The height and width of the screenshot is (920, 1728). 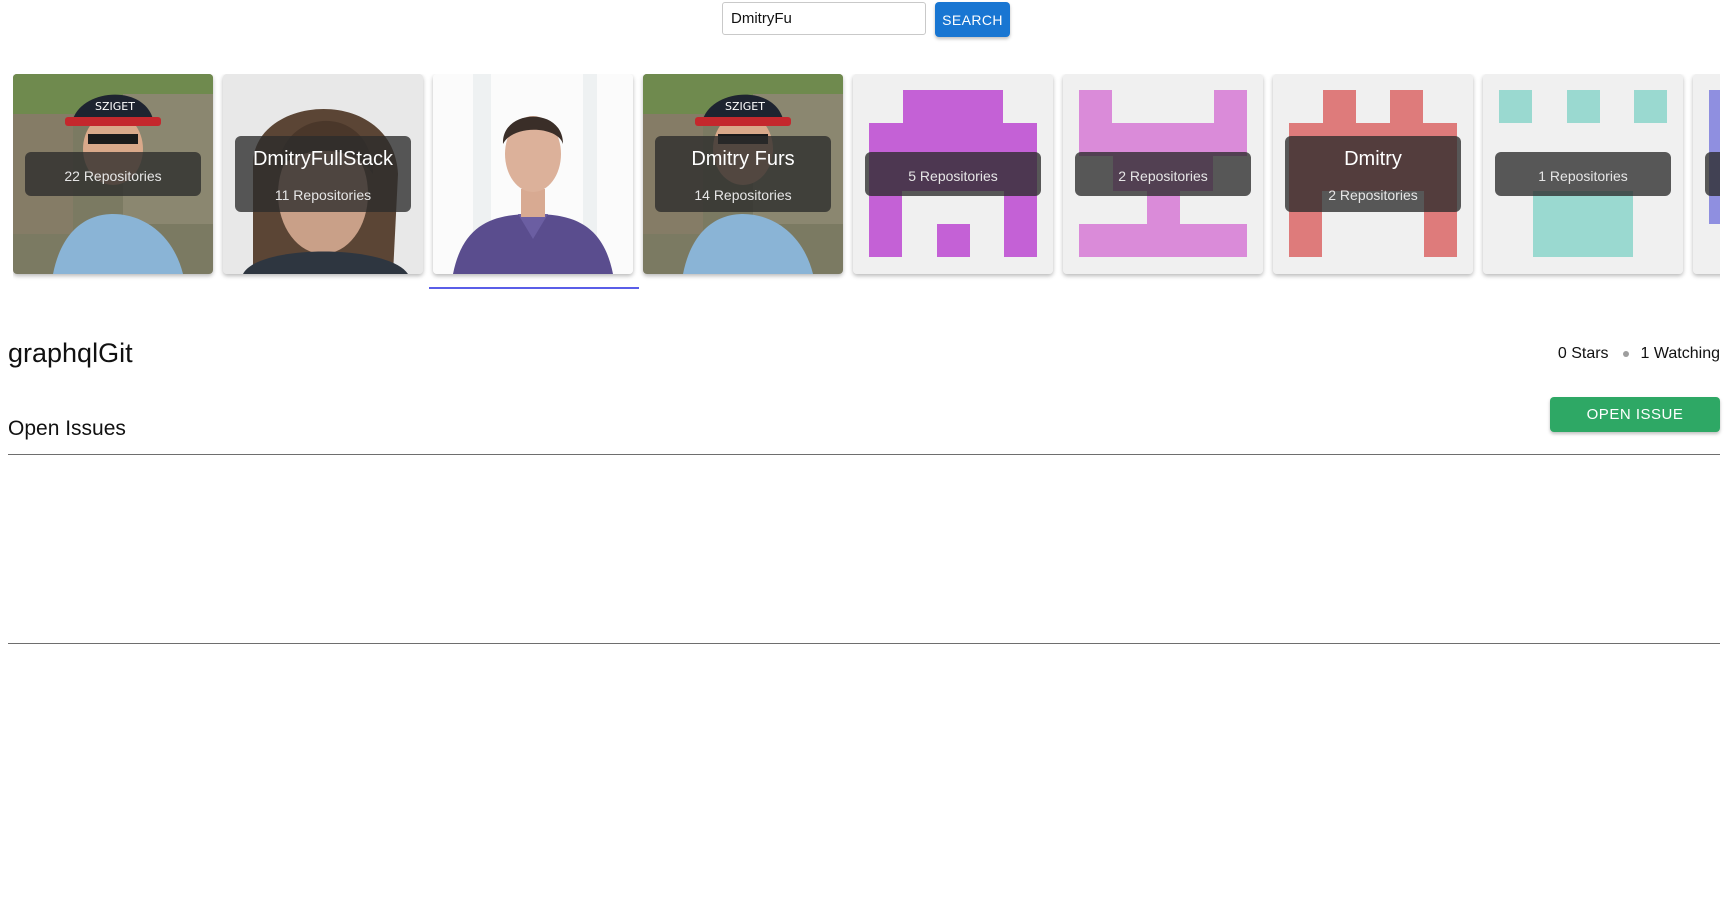 What do you see at coordinates (864, 643) in the screenshot?
I see `issues-bottom-divider` at bounding box center [864, 643].